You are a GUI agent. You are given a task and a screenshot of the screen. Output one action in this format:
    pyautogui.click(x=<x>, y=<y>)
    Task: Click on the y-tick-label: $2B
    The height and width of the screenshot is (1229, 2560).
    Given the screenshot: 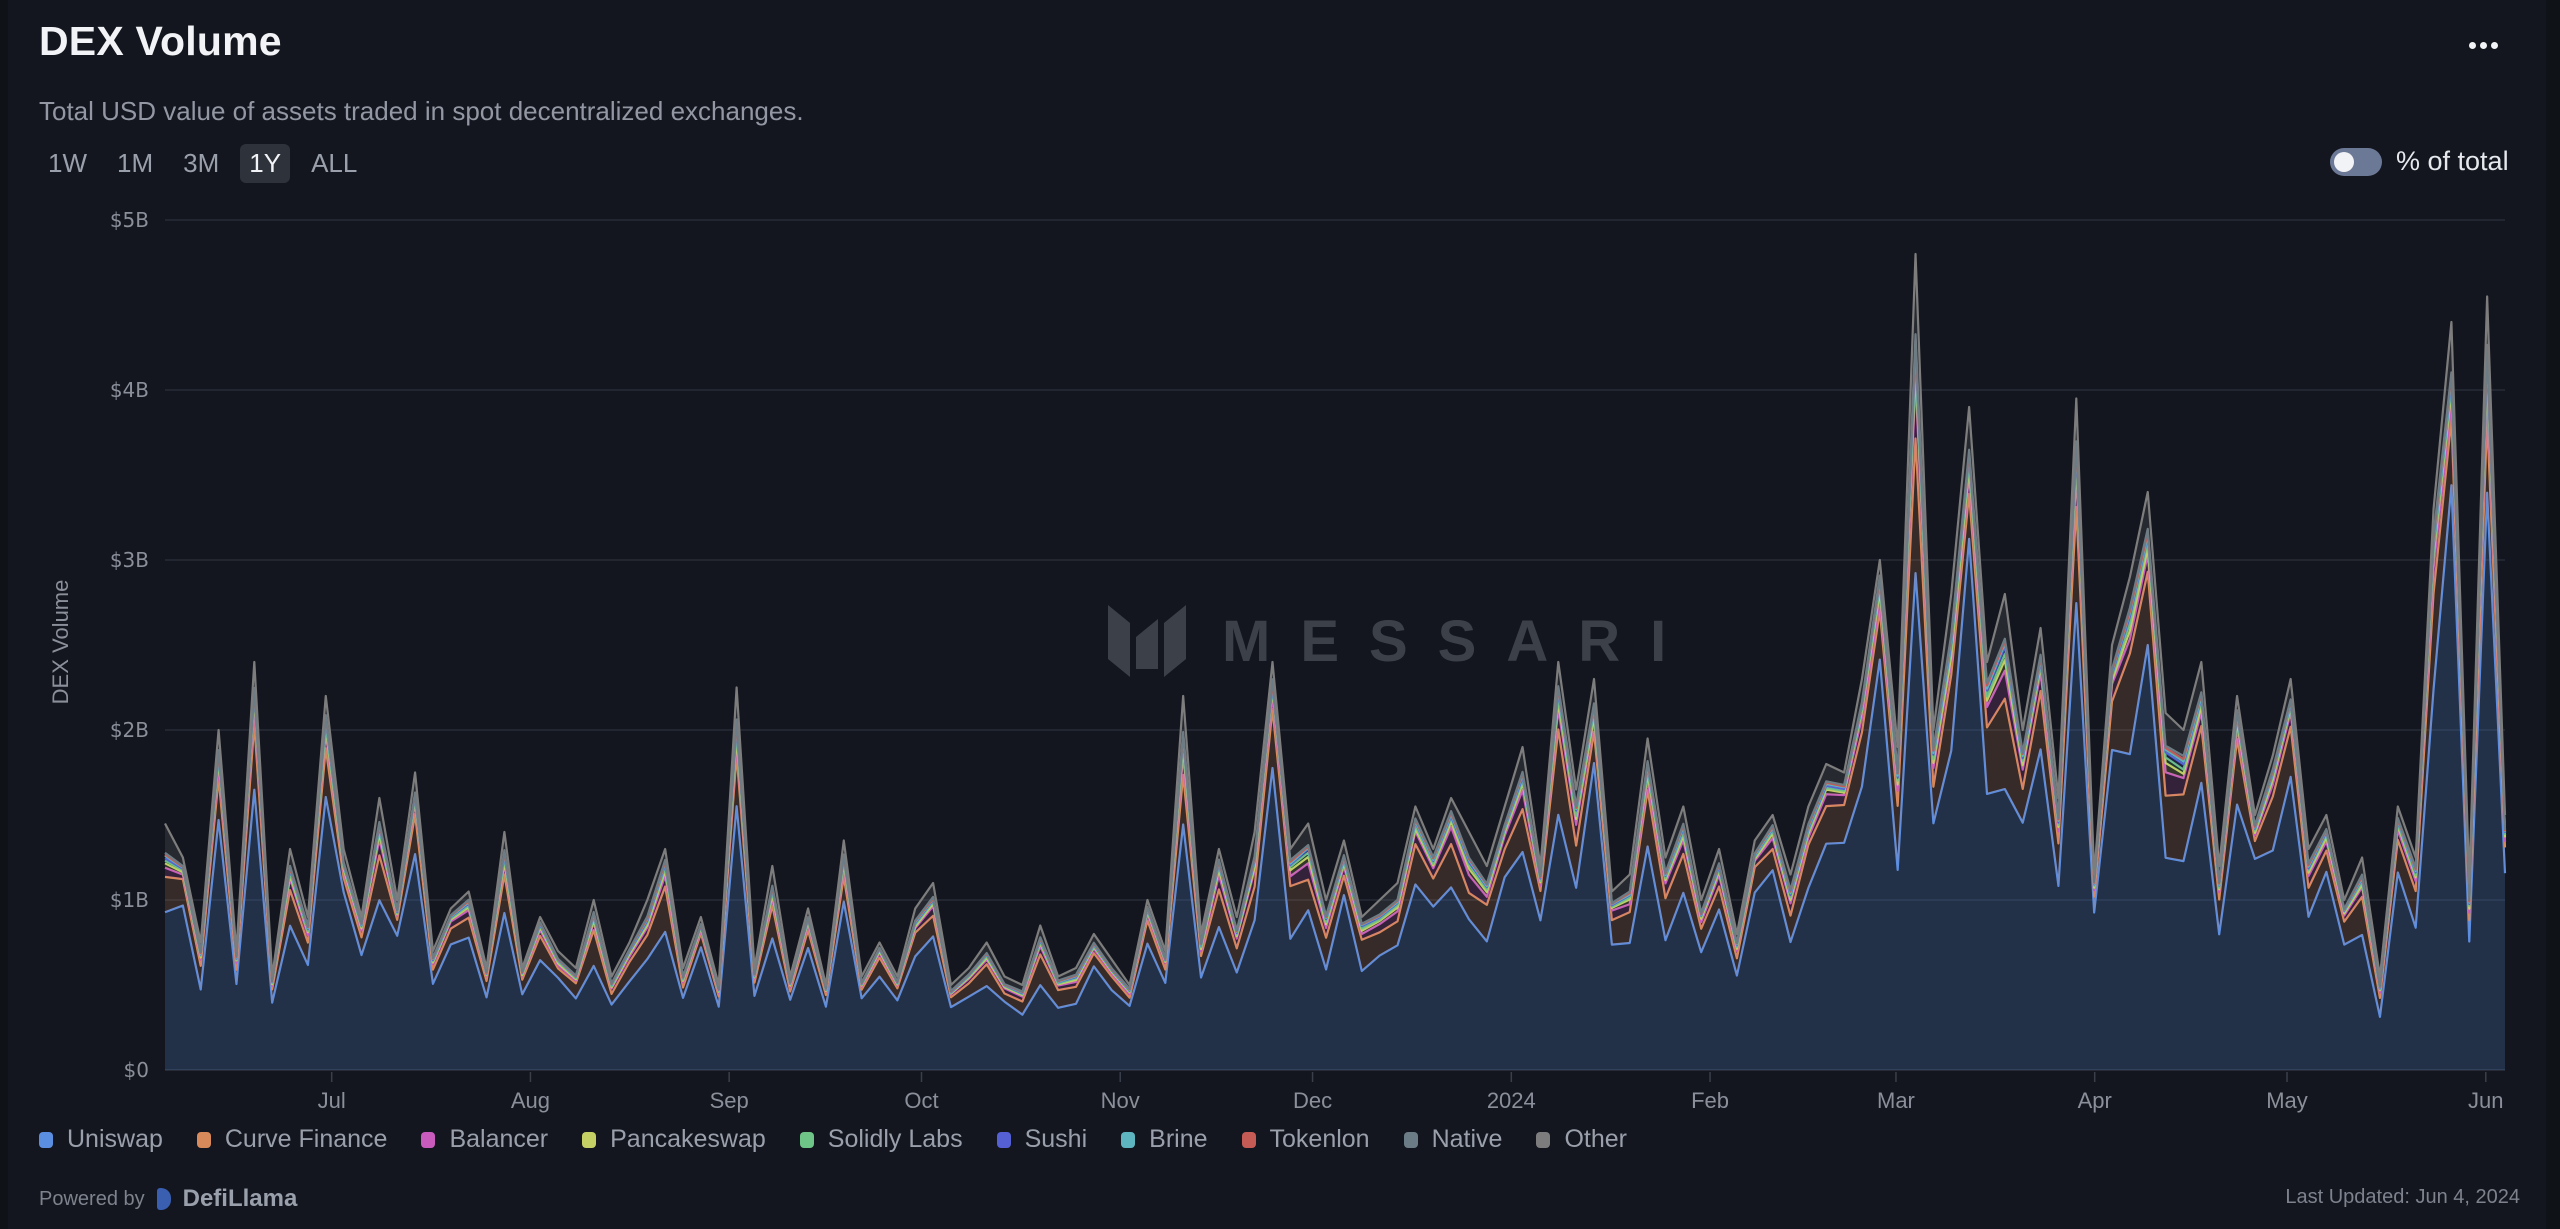 What is the action you would take?
    pyautogui.click(x=129, y=730)
    